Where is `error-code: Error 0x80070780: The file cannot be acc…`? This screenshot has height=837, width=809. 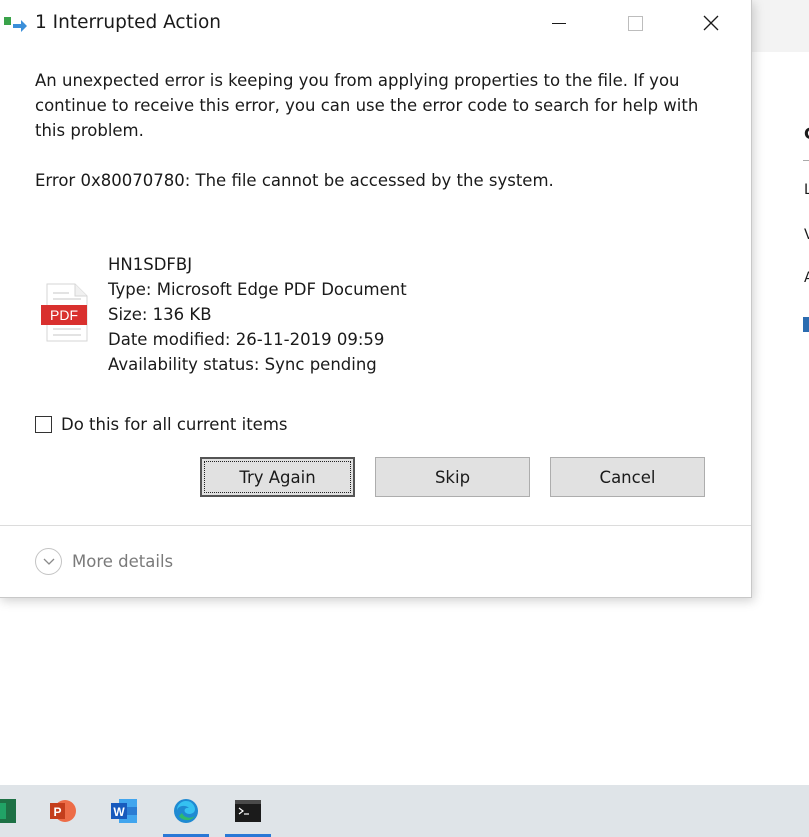
error-code: Error 0x80070780: The file cannot be acc… is located at coordinates (294, 180).